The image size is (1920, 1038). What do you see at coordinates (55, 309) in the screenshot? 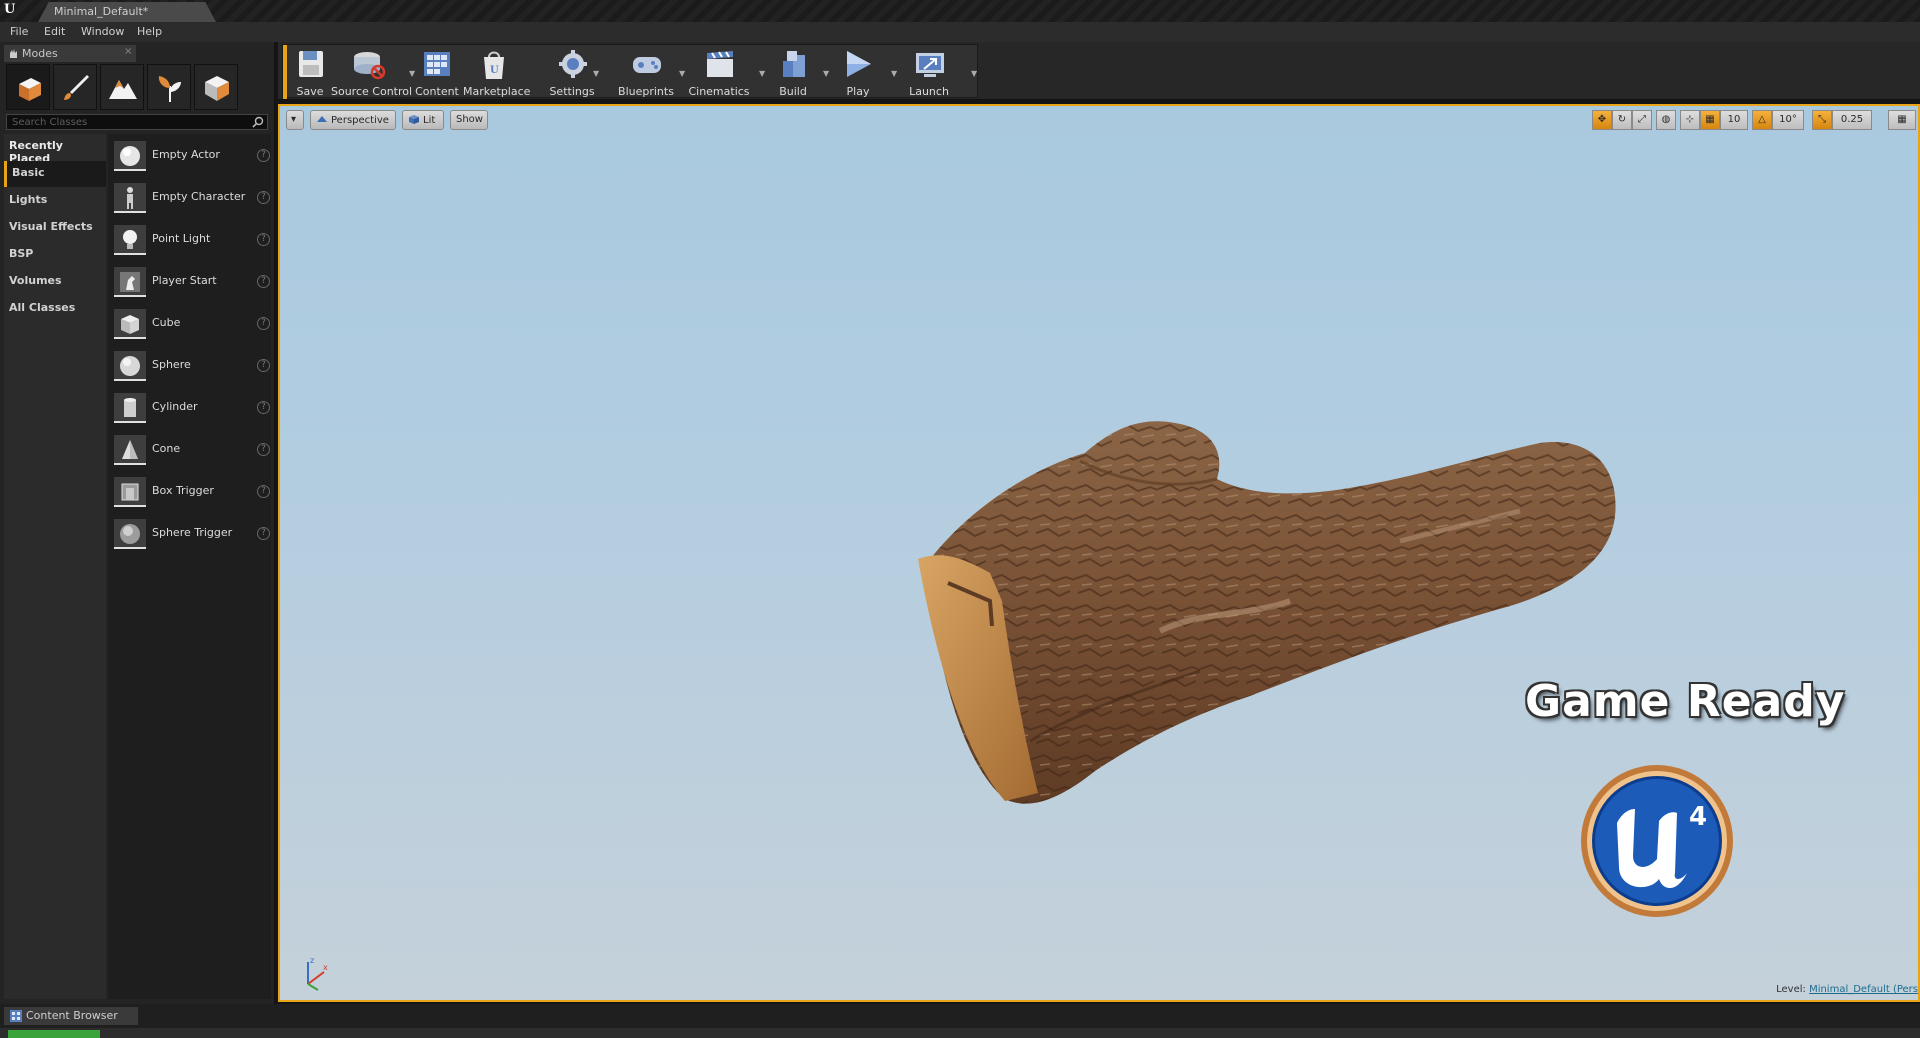
I see `category-all-classes: All Classes` at bounding box center [55, 309].